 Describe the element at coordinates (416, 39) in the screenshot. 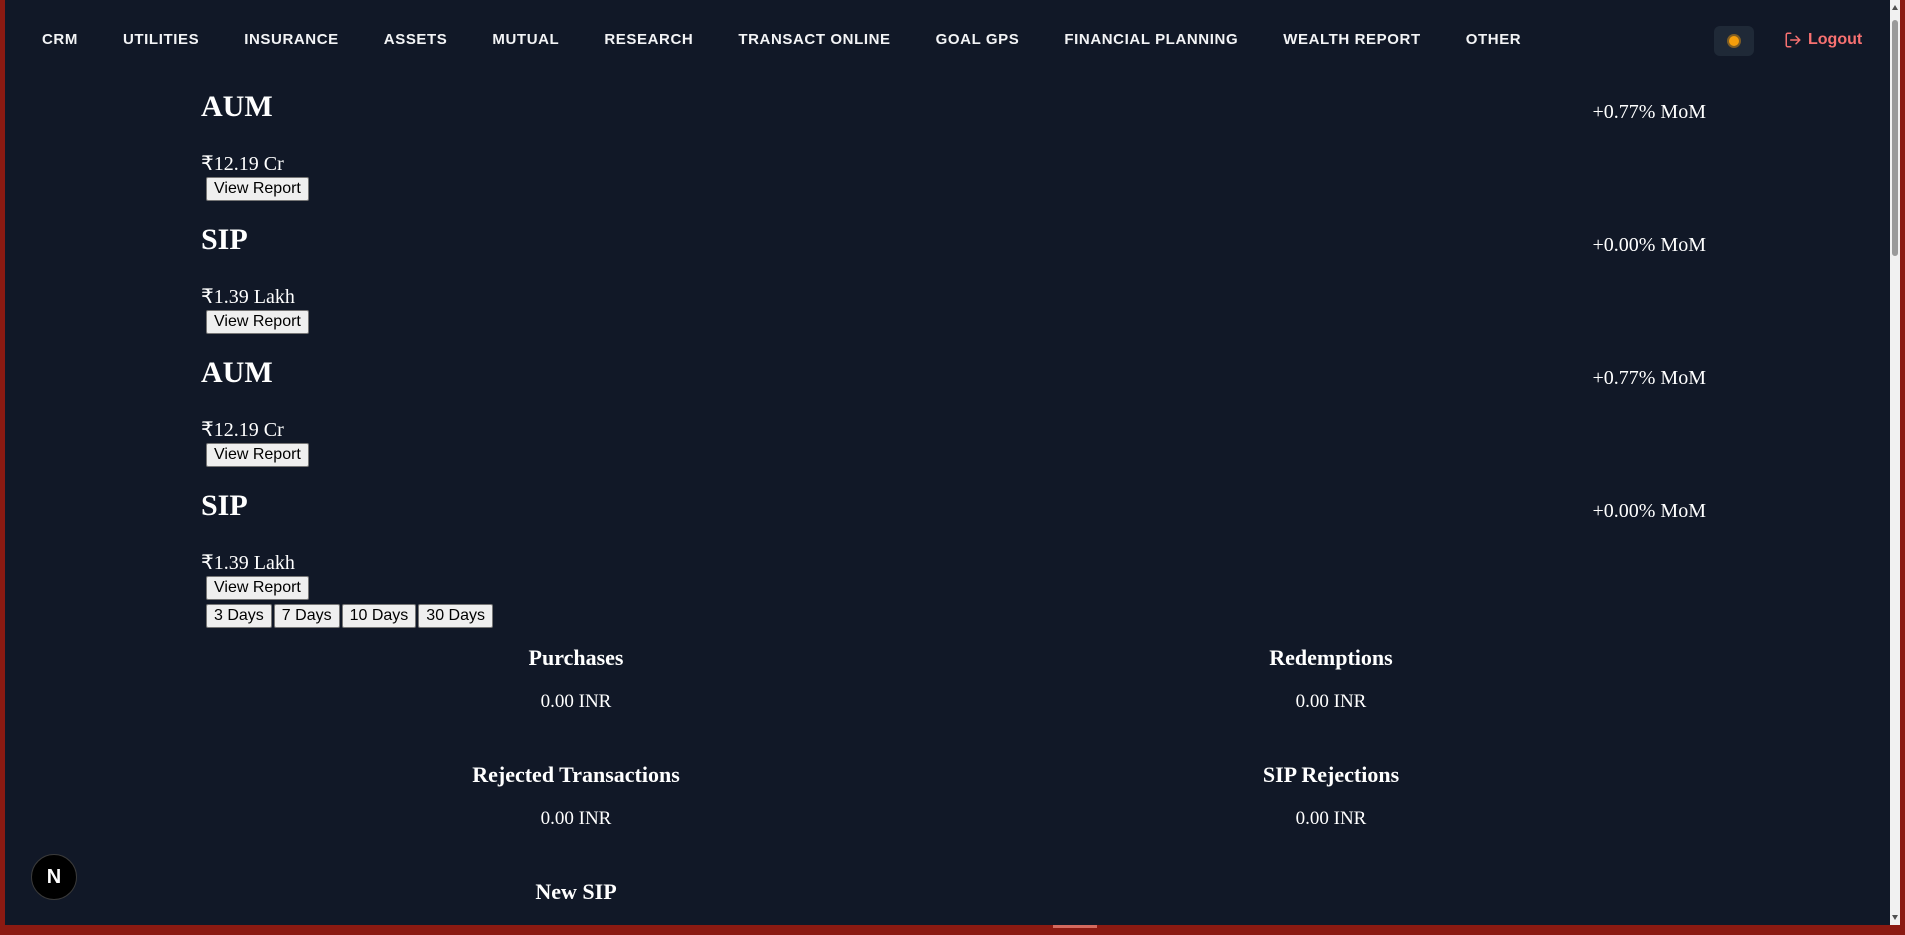

I see `nav-link-assets: ASSETS` at that location.